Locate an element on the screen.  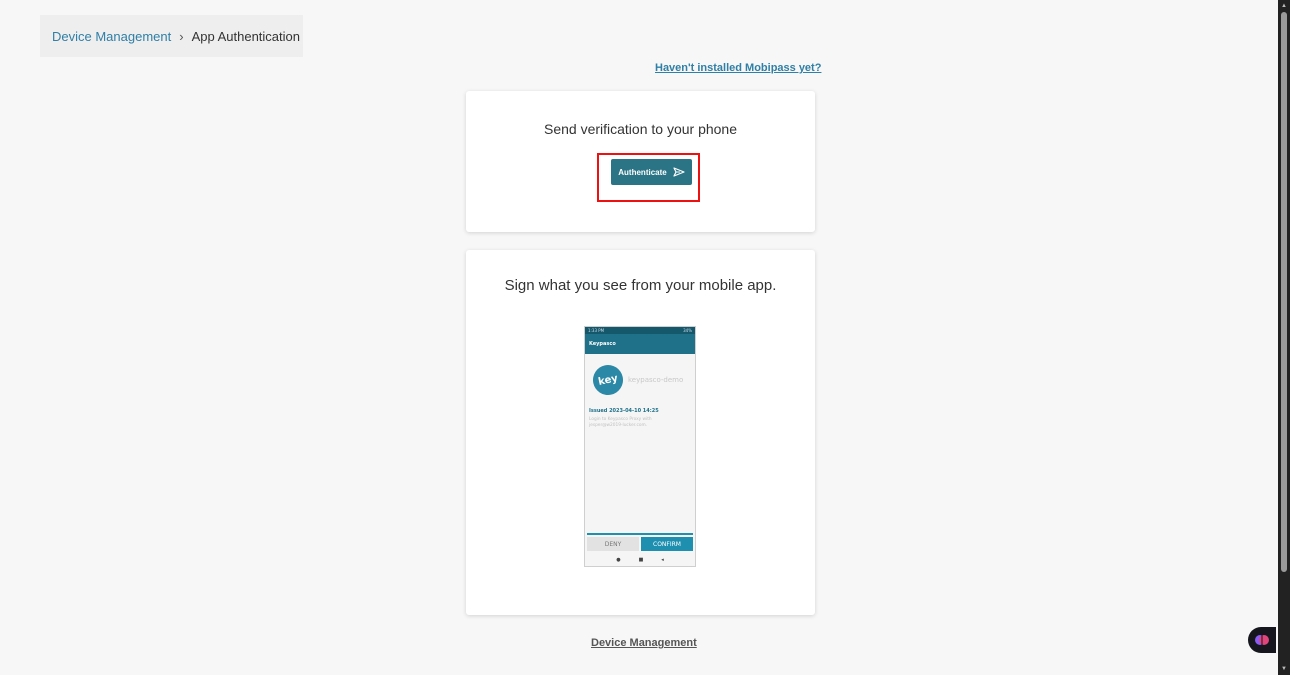
breadcrumb-current: App Authentication is located at coordinates (245, 36).